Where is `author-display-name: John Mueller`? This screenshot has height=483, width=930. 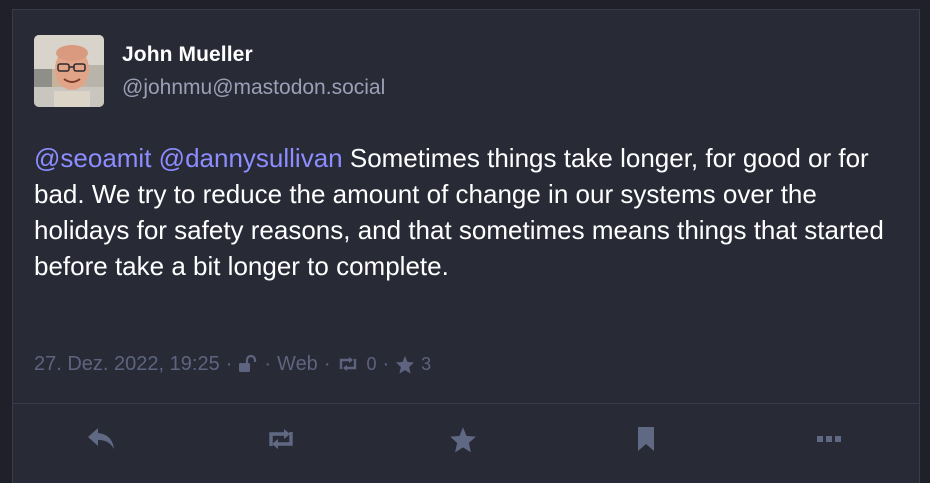 author-display-name: John Mueller is located at coordinates (187, 55).